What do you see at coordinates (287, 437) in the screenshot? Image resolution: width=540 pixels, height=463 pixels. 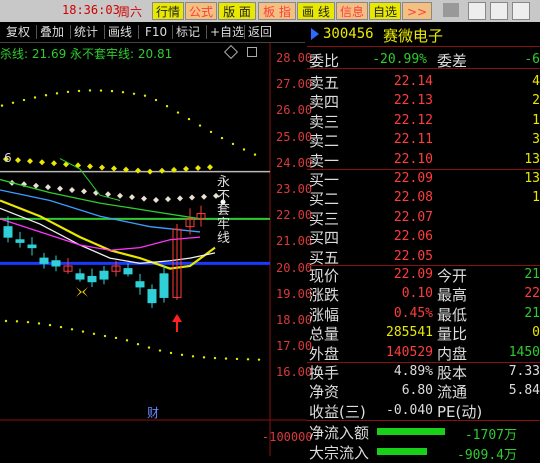 I see `volume-tick: -100000` at bounding box center [287, 437].